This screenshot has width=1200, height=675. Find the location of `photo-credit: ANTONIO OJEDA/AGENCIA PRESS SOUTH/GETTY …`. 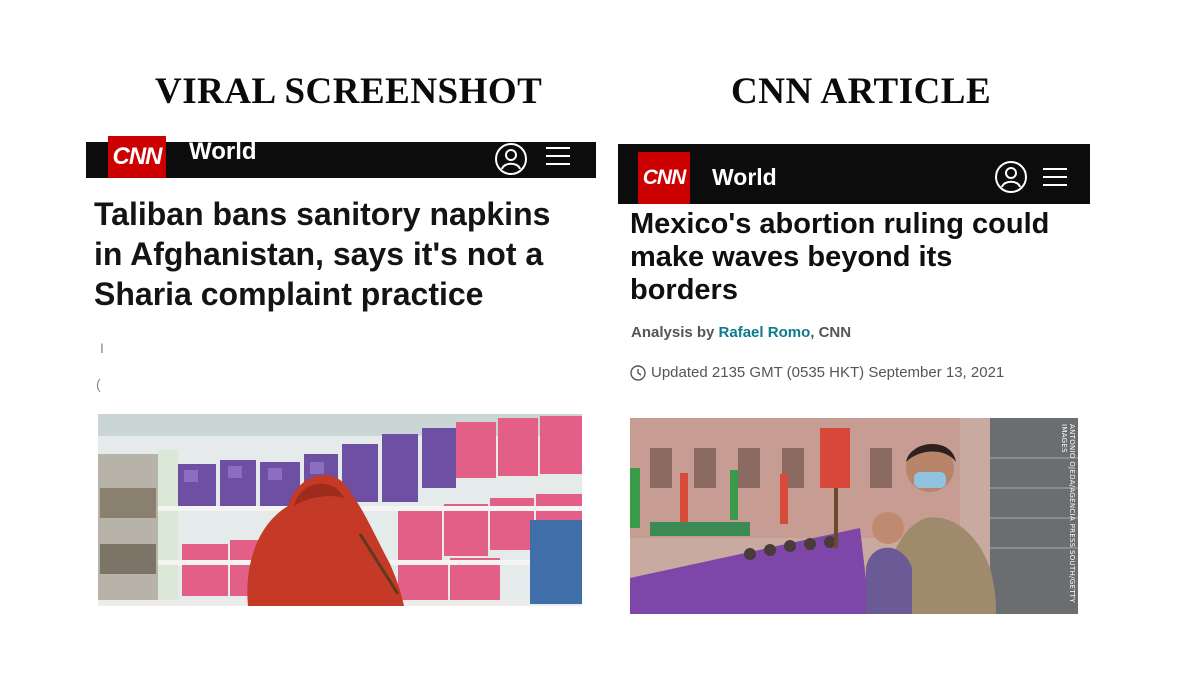

photo-credit: ANTONIO OJEDA/AGENCIA PRESS SOUTH/GETTY … is located at coordinates (1068, 513).